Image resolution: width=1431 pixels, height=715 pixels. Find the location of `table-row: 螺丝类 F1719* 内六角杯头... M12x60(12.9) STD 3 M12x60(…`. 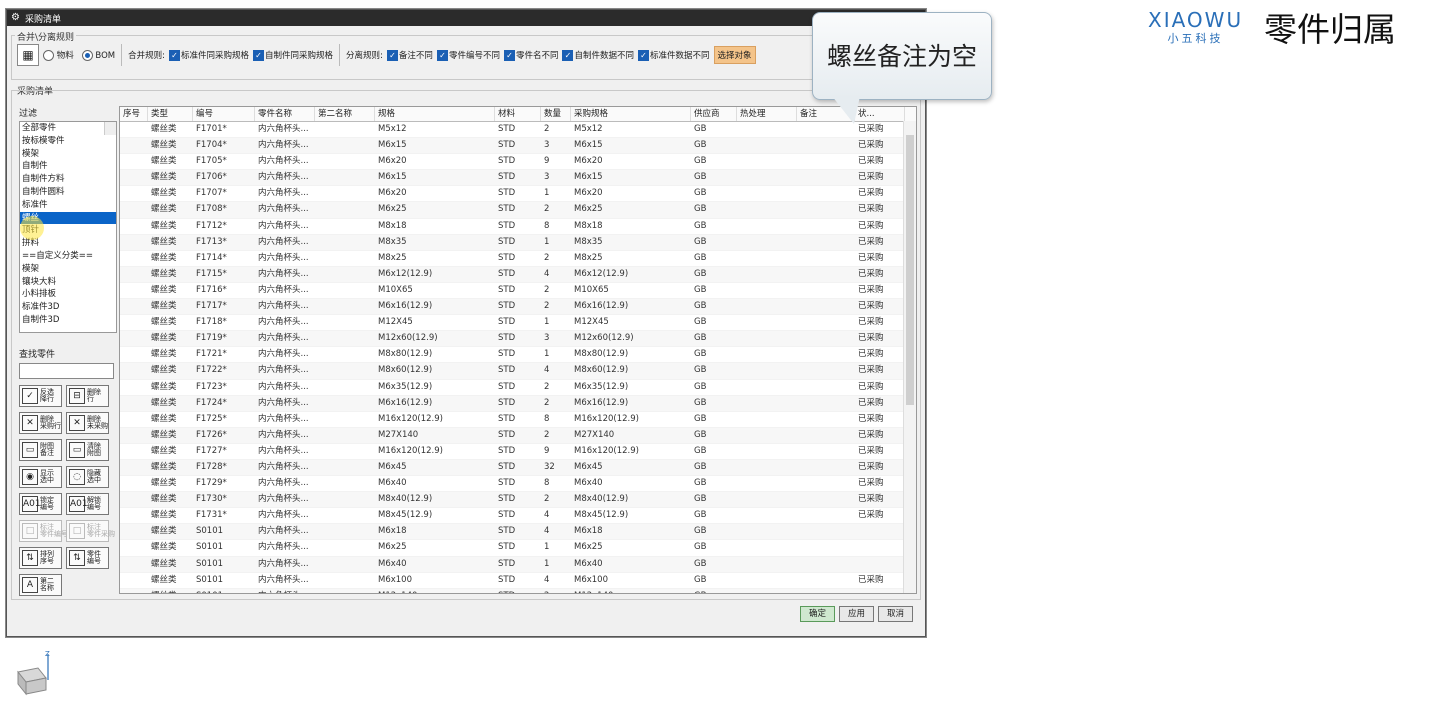

table-row: 螺丝类 F1719* 内六角杯头... M12x60(12.9) STD 3 M12x60(… is located at coordinates (518, 339).